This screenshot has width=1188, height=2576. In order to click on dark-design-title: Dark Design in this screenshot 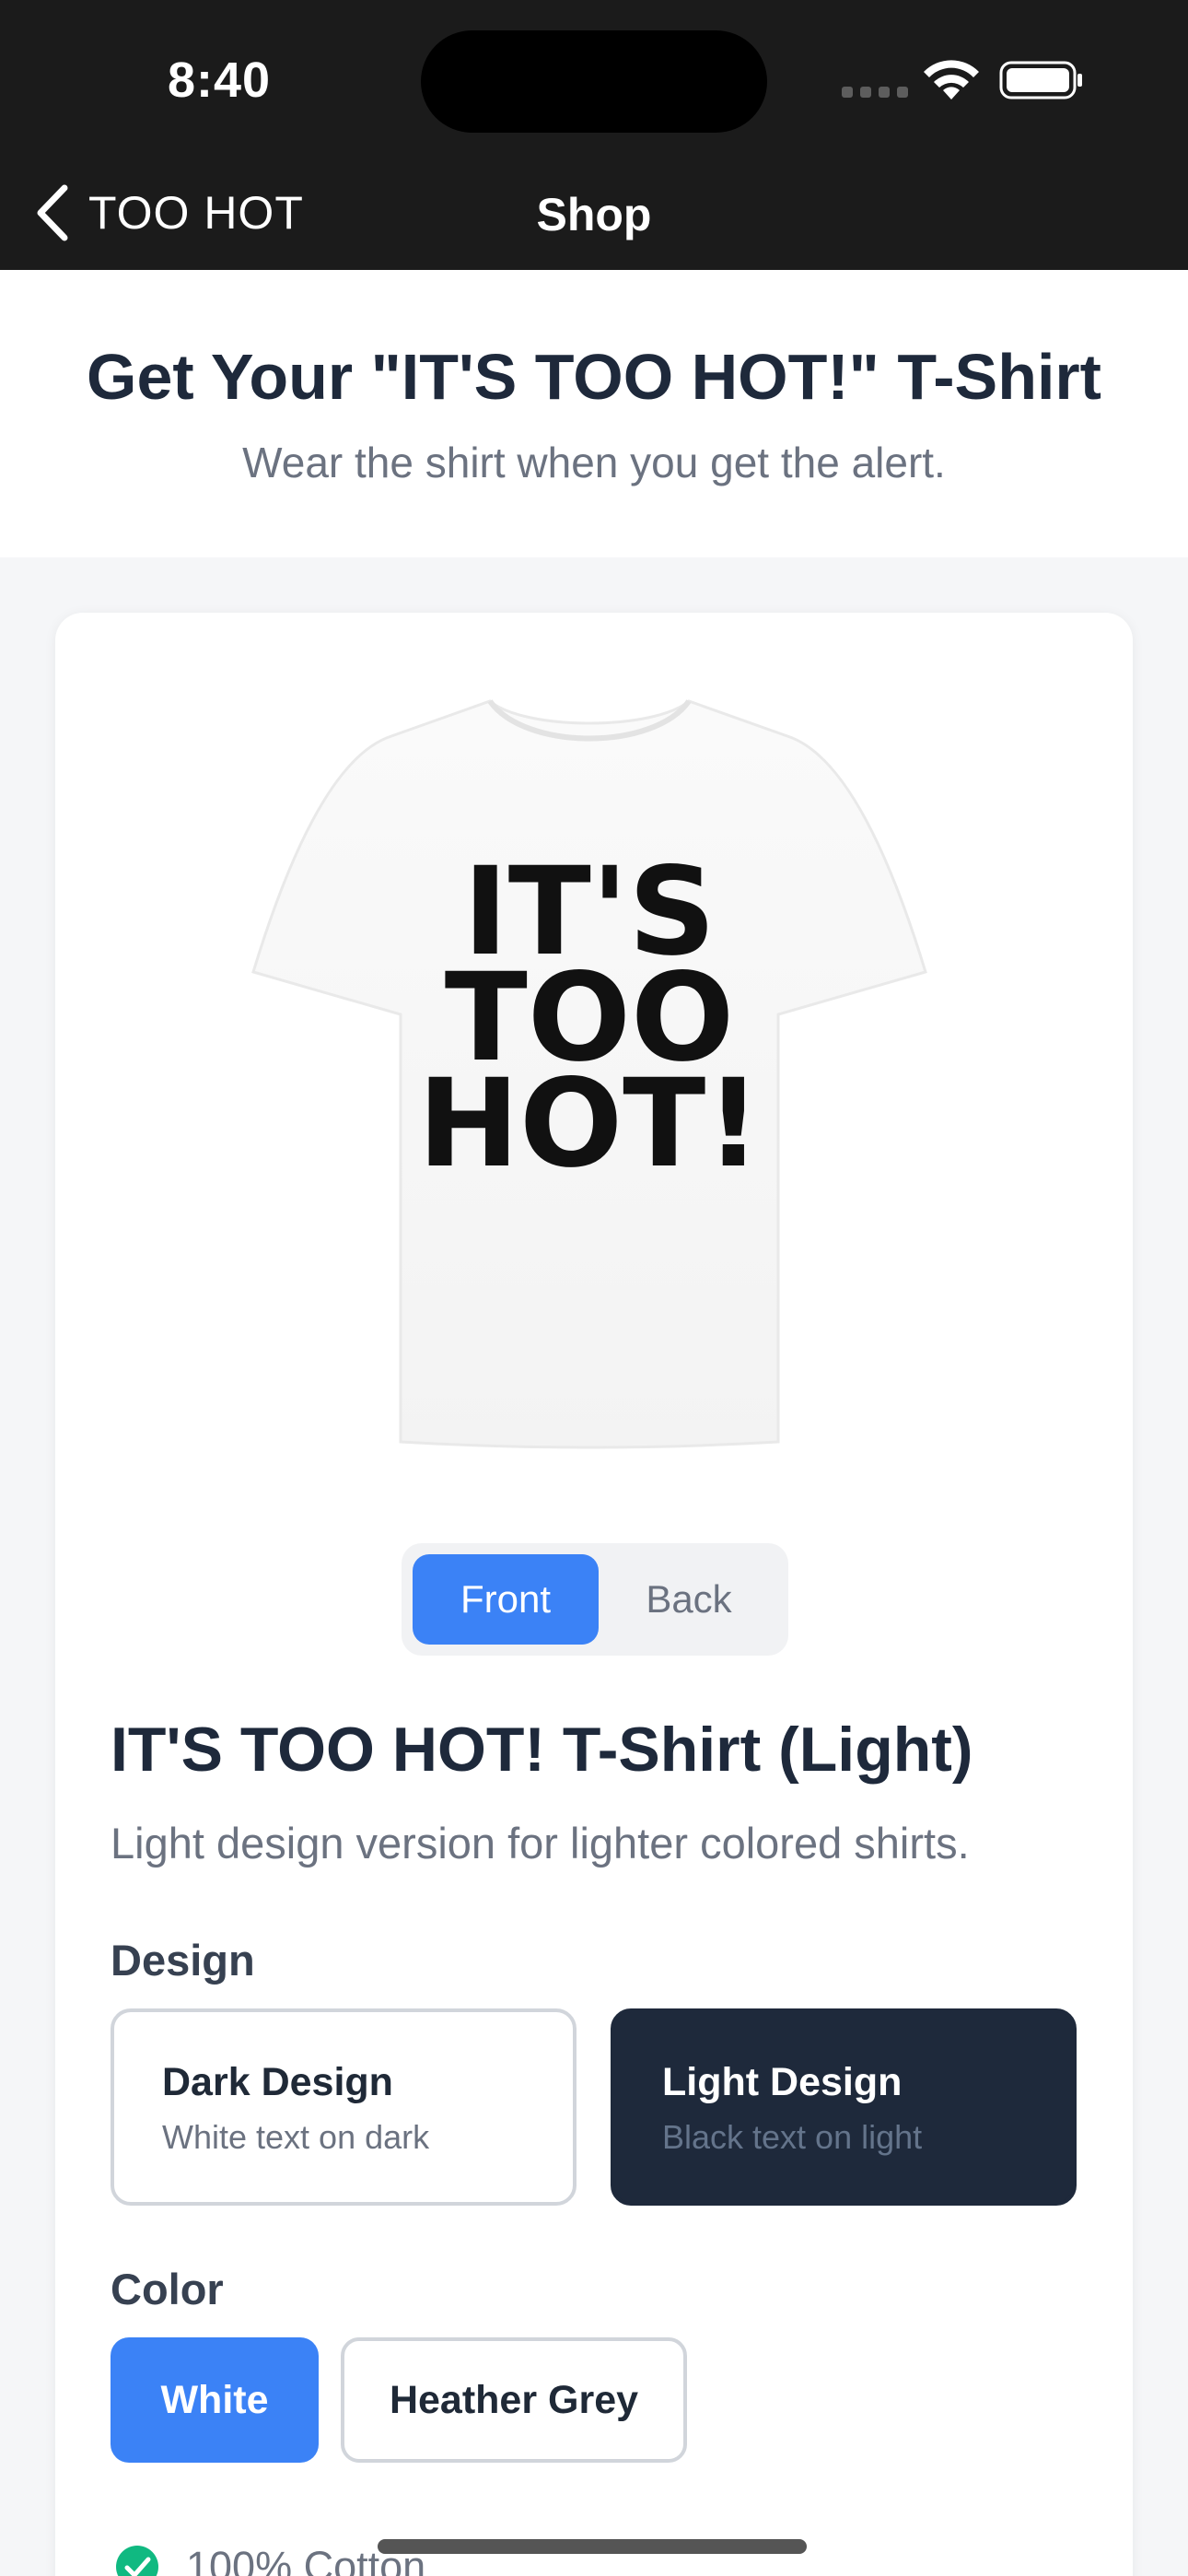, I will do `click(277, 2082)`.